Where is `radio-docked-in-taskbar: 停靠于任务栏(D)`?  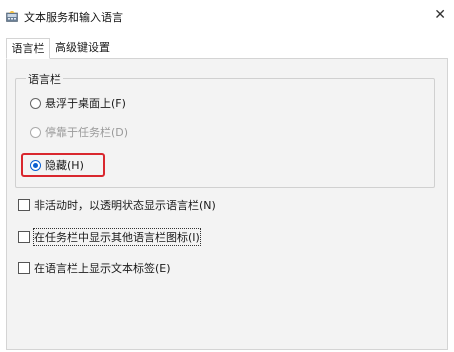
radio-docked-in-taskbar: 停靠于任务栏(D) is located at coordinates (79, 132).